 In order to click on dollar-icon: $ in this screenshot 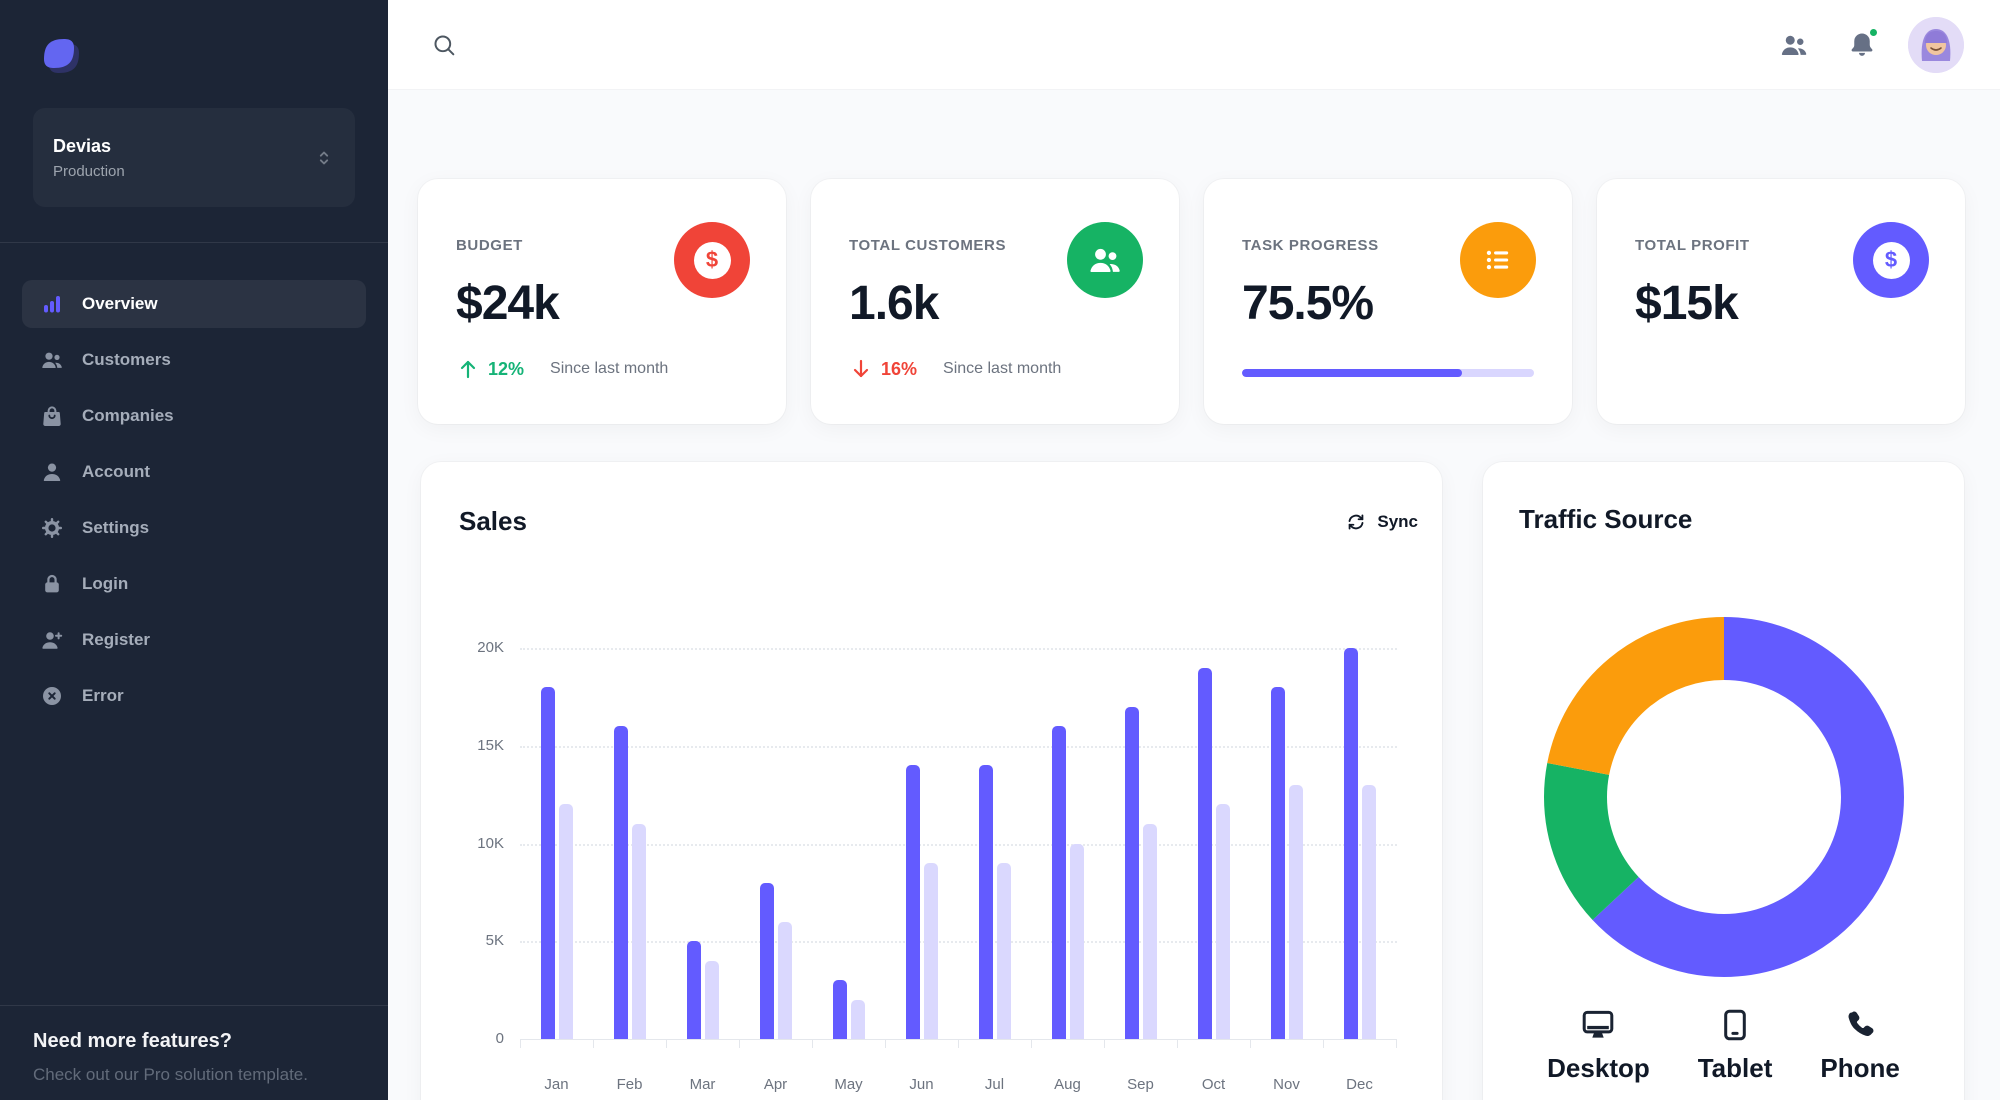, I will do `click(1891, 260)`.